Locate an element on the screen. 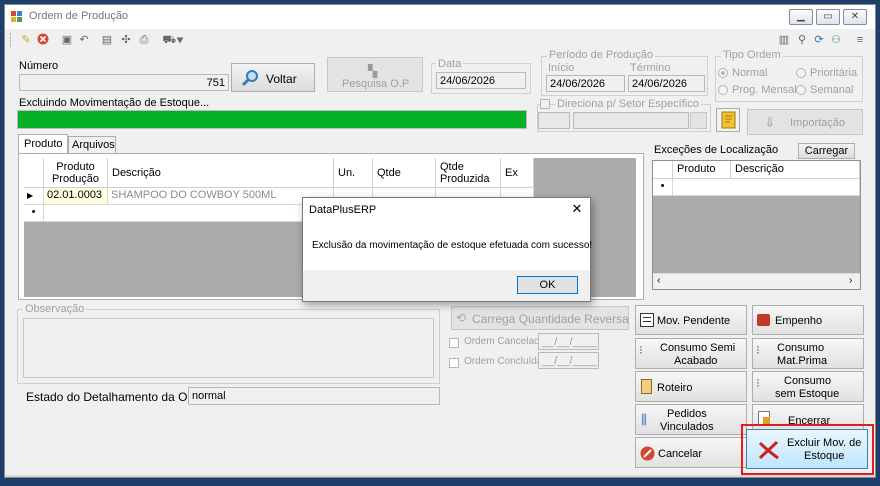  inicio-field: 24/06/2026 is located at coordinates (585, 83).